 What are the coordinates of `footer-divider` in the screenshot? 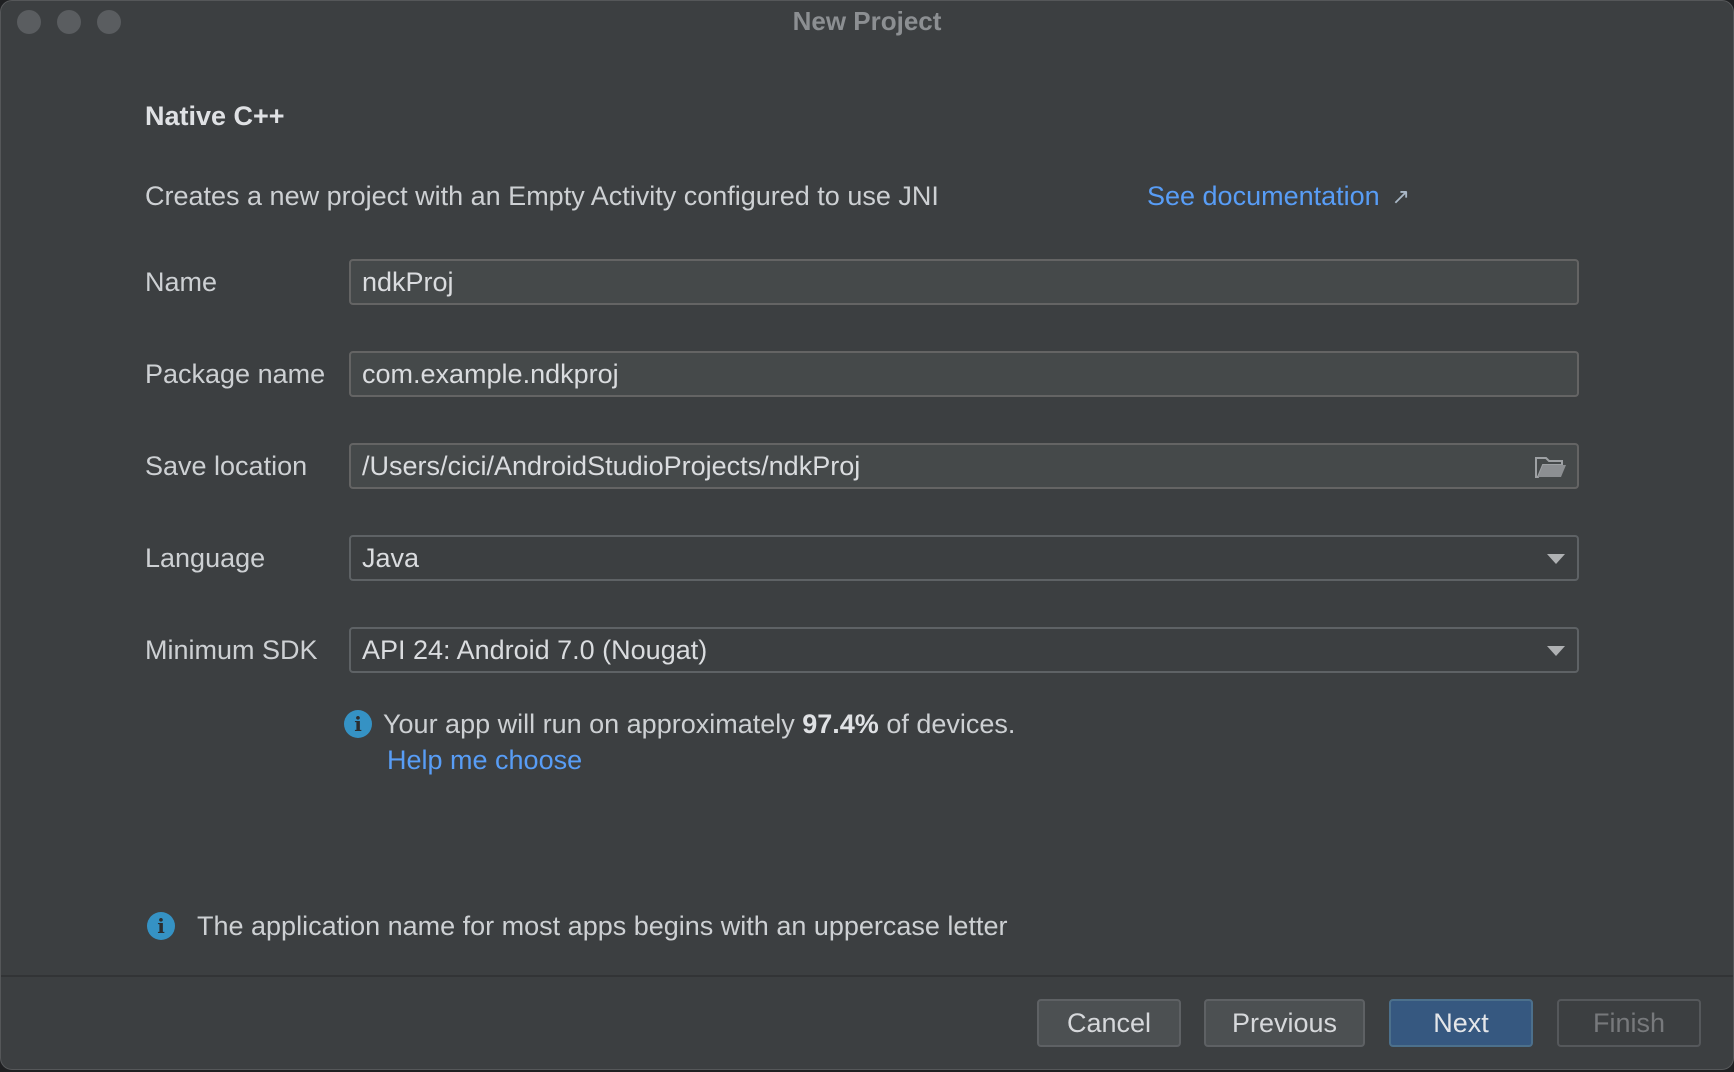 It's located at (867, 976).